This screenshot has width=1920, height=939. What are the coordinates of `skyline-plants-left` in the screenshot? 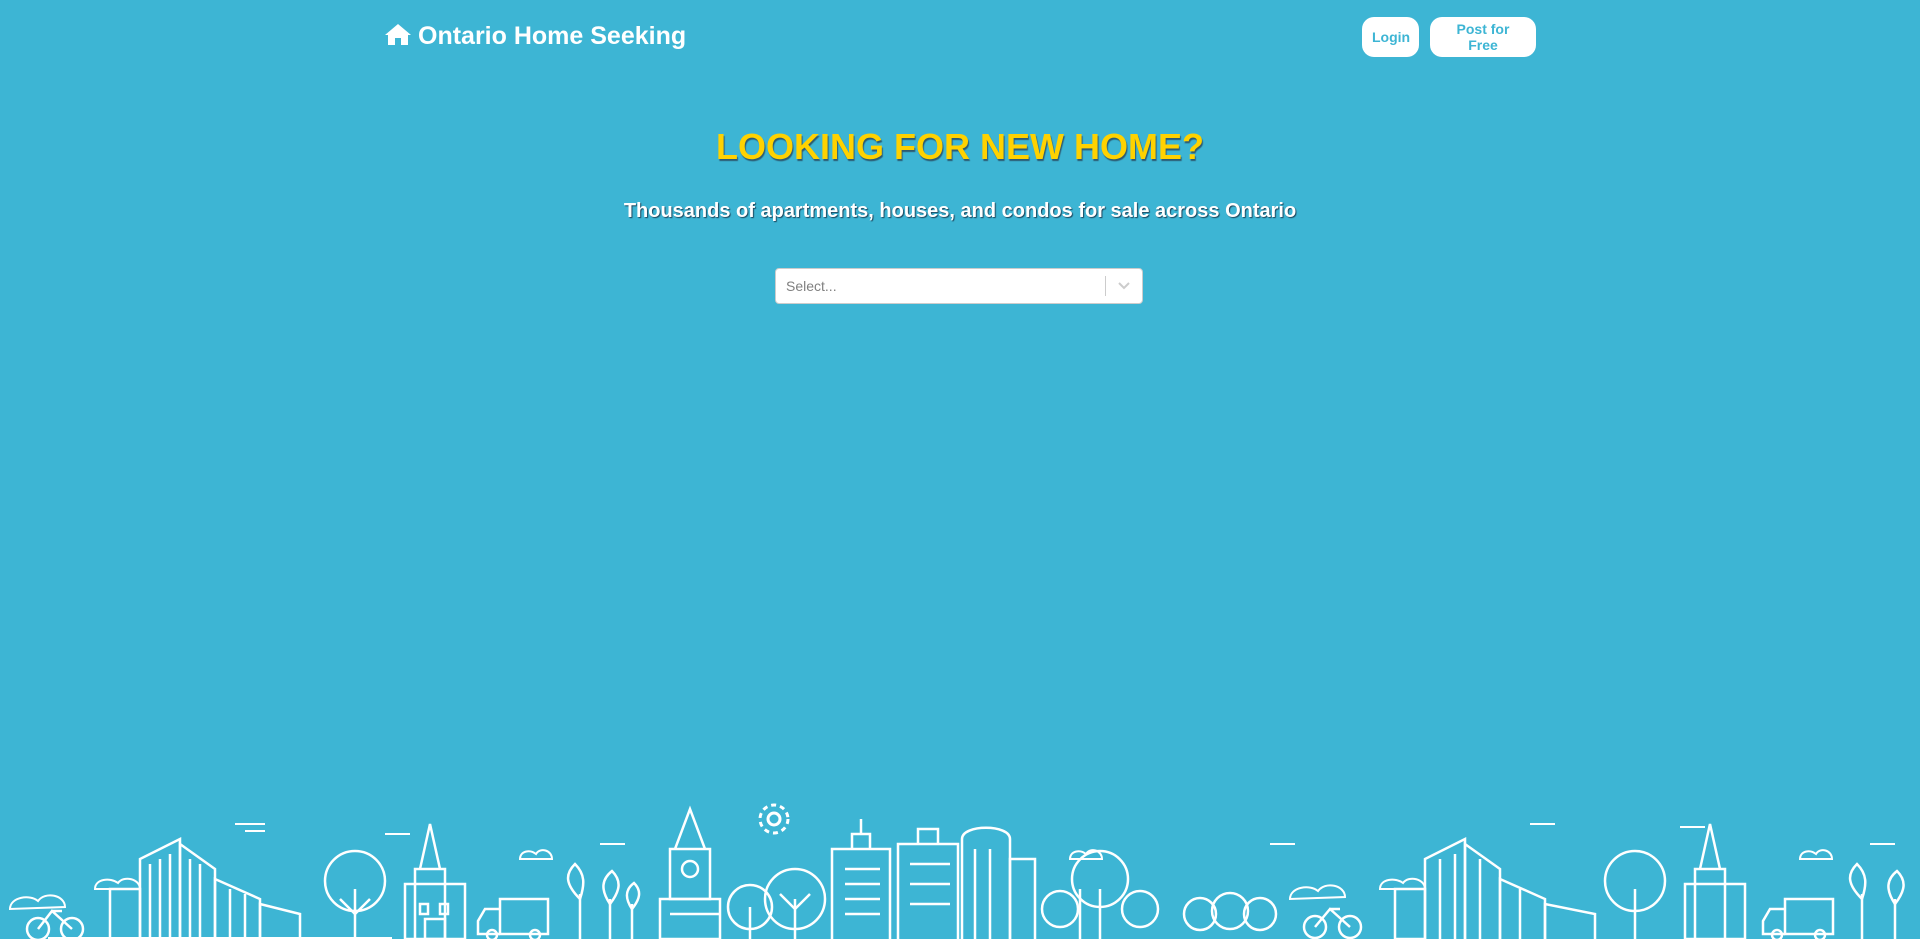 It's located at (603, 900).